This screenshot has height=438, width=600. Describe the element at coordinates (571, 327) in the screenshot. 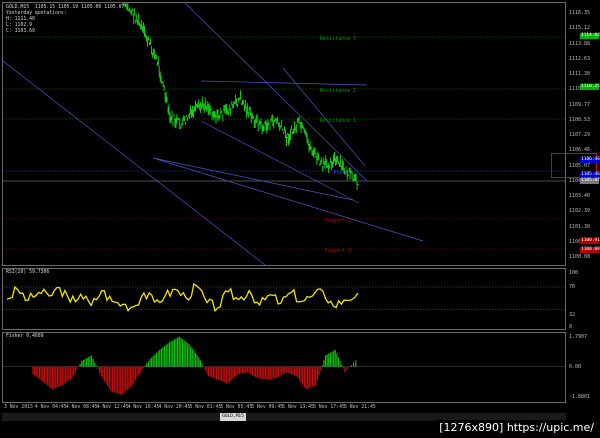

I see `rsi-axis-tick: 0` at that location.